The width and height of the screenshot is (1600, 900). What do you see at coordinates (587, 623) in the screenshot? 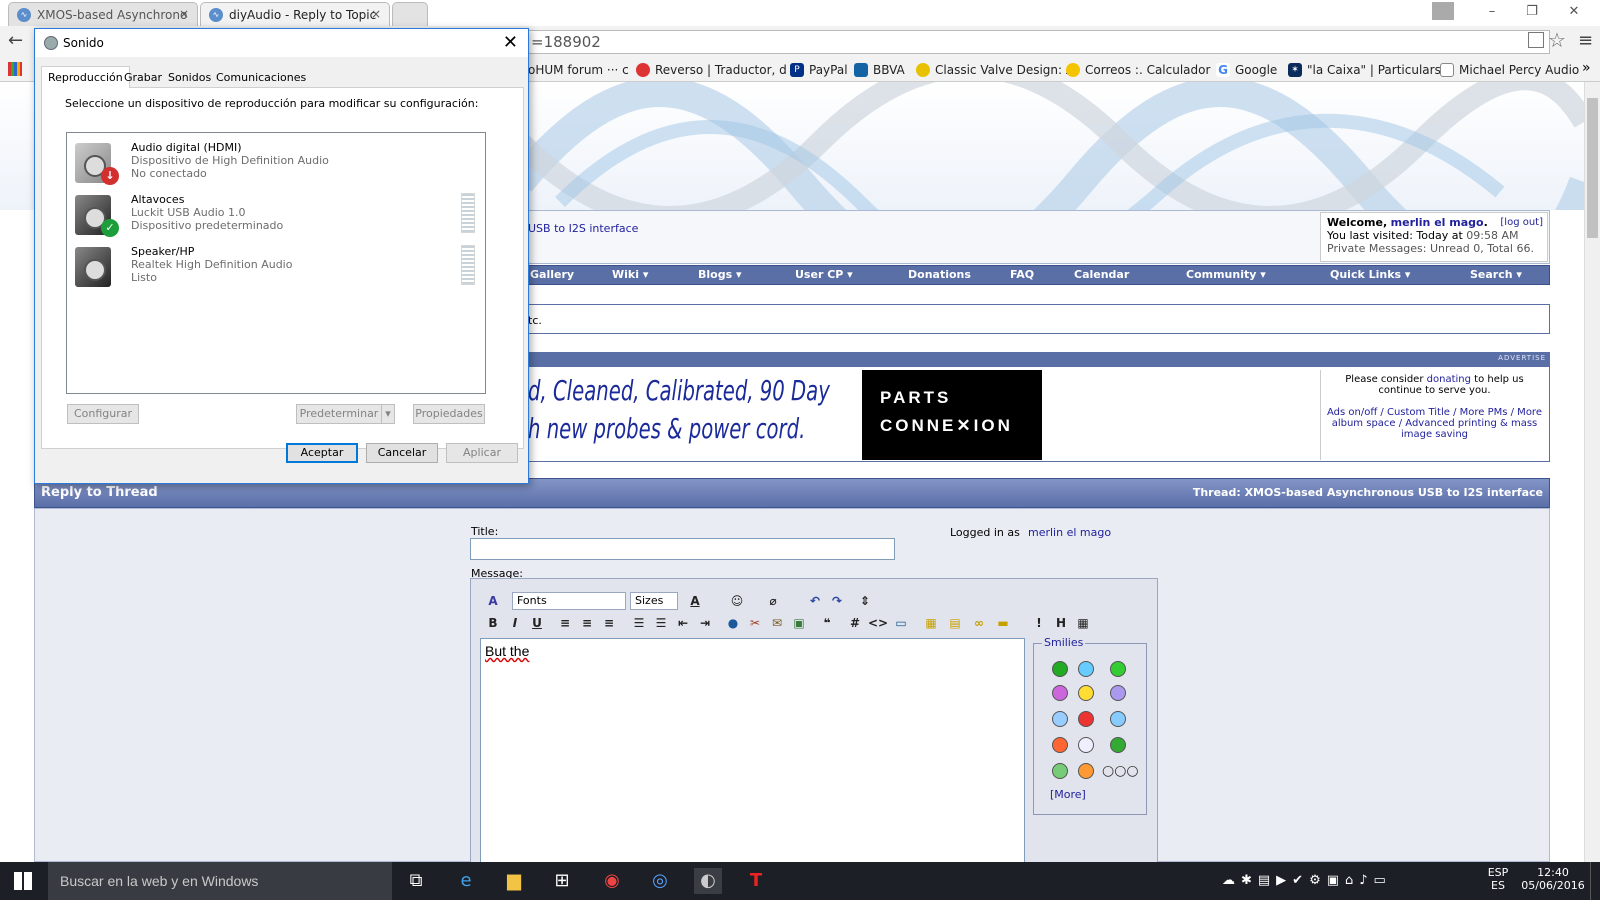
I see `align-center-icon: ≡` at bounding box center [587, 623].